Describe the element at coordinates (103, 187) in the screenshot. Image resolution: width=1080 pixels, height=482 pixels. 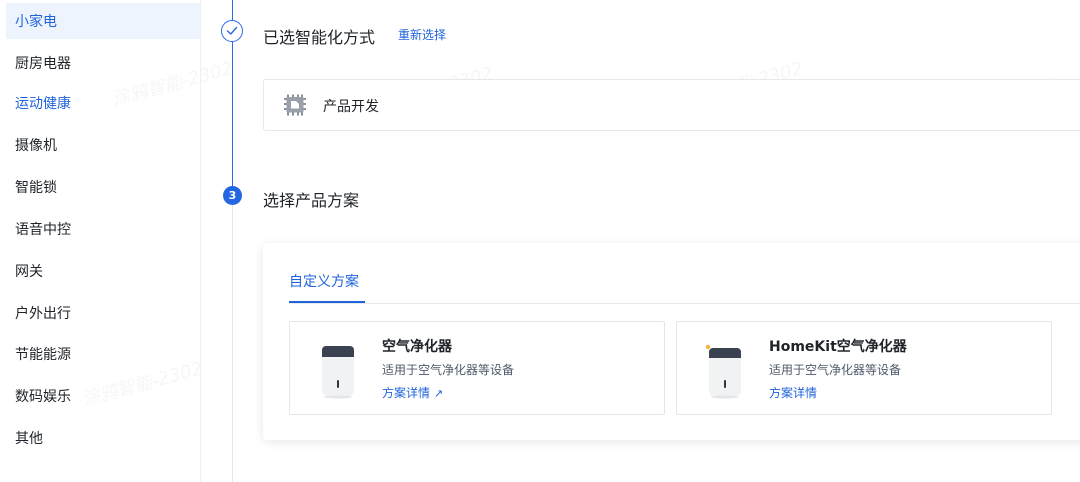
I see `sidebar-item-smart-lock: 智能锁` at that location.